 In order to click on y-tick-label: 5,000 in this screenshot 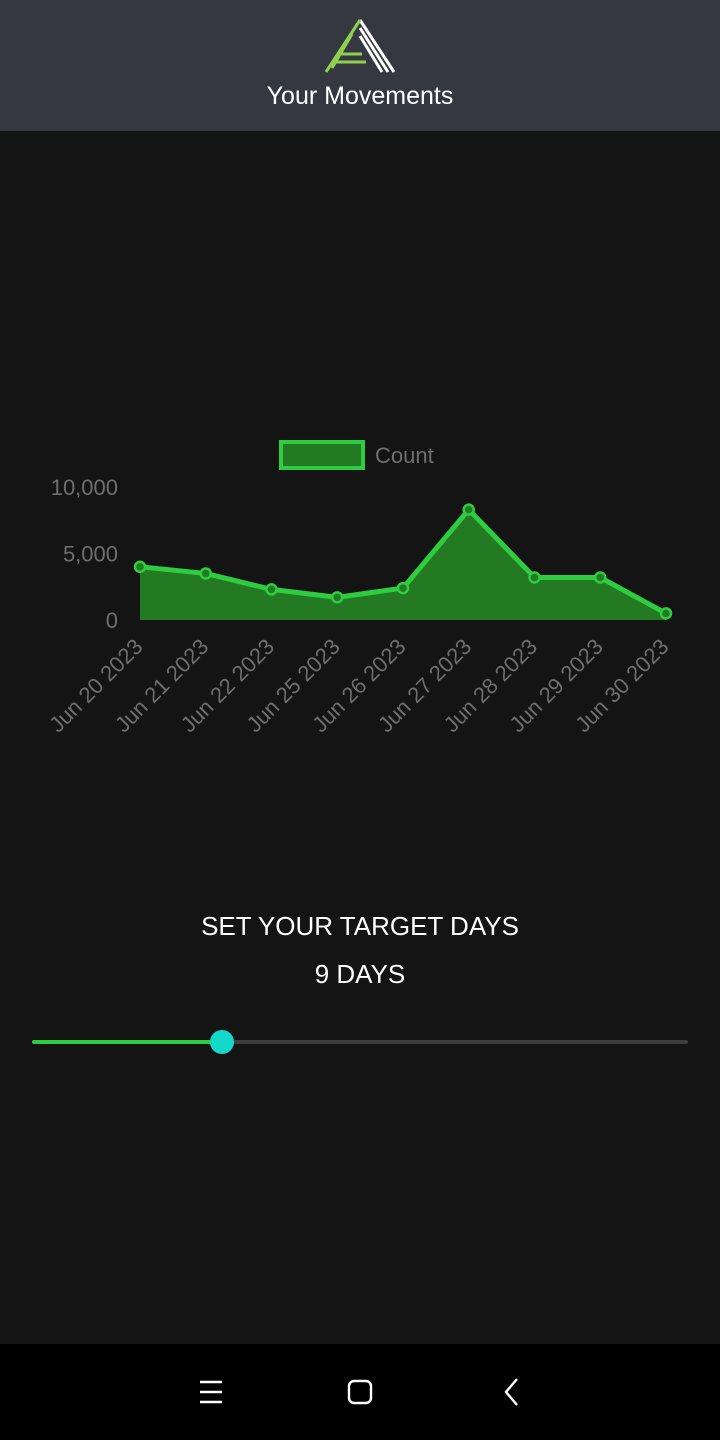, I will do `click(90, 554)`.